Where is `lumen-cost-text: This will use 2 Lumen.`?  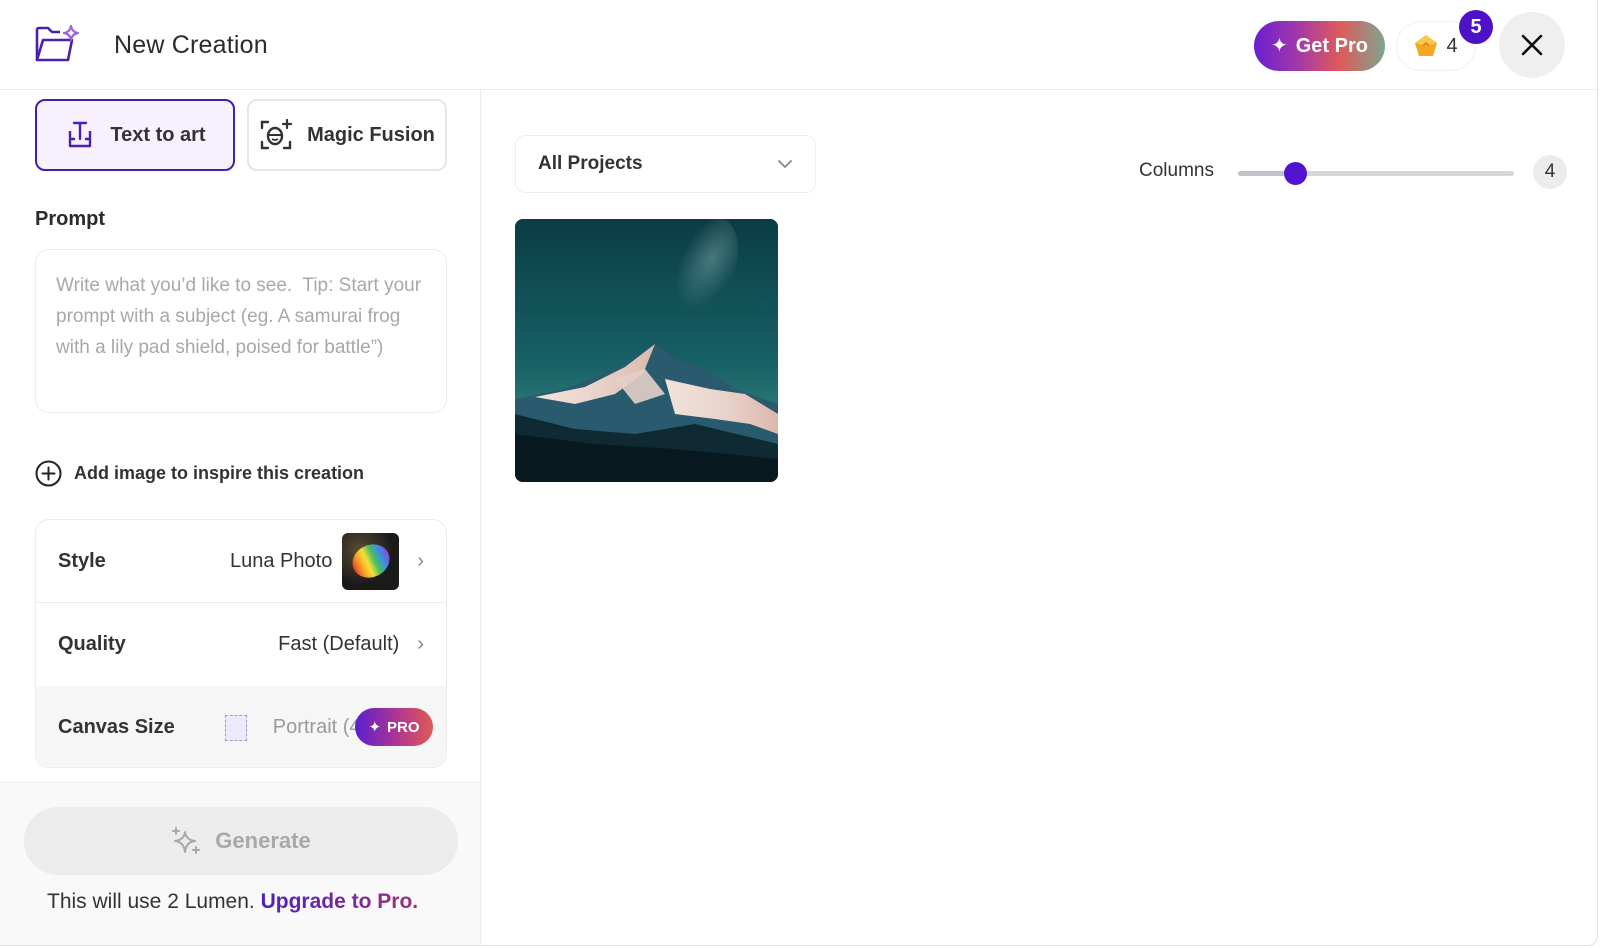 lumen-cost-text: This will use 2 Lumen. is located at coordinates (151, 901).